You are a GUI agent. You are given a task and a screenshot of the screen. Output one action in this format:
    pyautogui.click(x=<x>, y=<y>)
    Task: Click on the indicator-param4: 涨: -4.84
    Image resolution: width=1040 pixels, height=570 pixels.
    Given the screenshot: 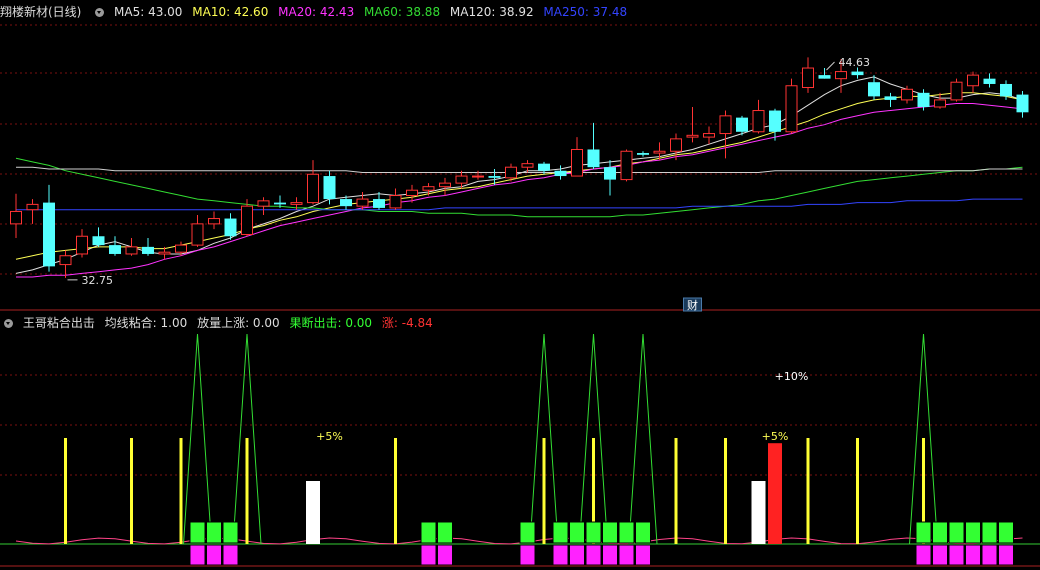 What is the action you would take?
    pyautogui.click(x=407, y=323)
    